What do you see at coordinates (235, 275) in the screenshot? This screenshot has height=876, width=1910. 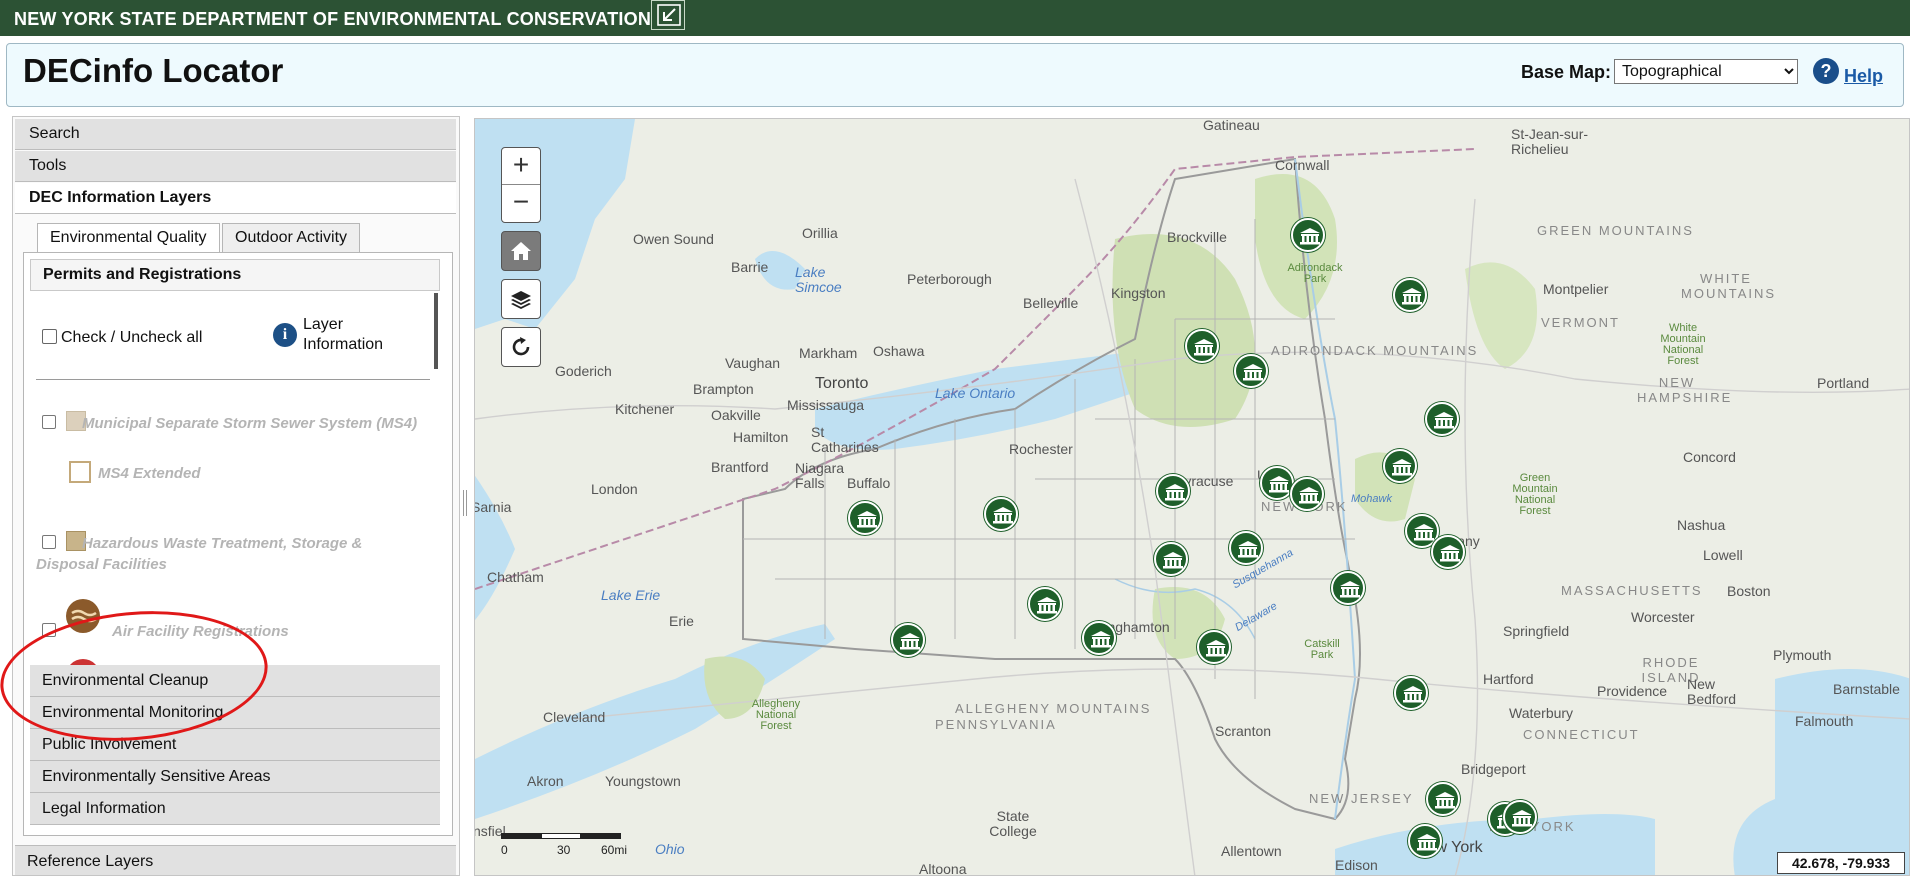 I see `permits-registrations-header: Permits and Registrations` at bounding box center [235, 275].